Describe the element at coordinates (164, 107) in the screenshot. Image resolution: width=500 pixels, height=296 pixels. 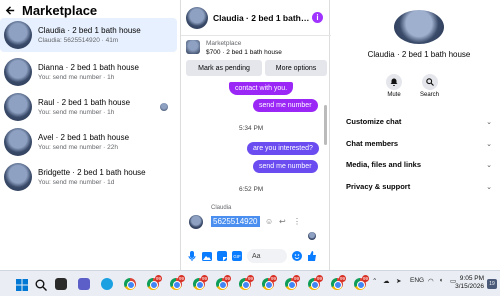
I see `read-receipt-avatar` at that location.